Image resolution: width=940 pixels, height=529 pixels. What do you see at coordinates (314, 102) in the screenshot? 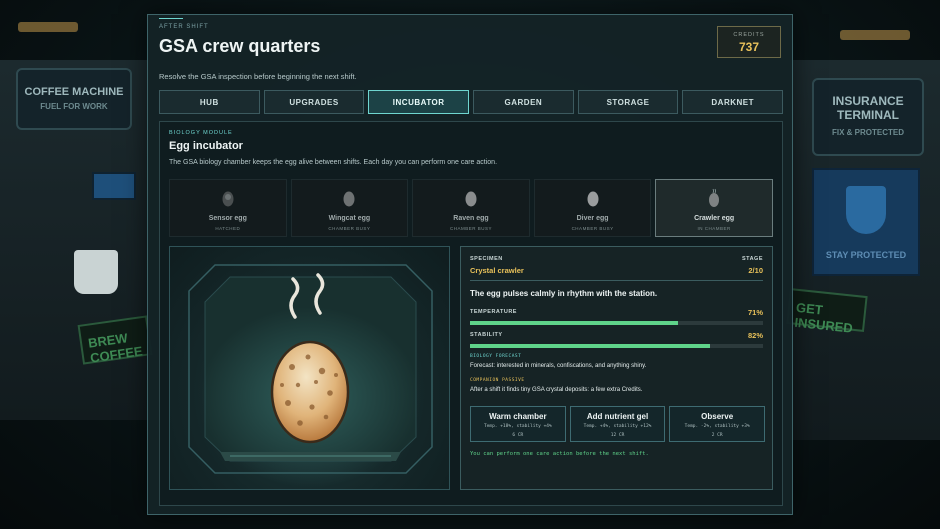
I see `tab-upgrades: UPGRADES` at bounding box center [314, 102].